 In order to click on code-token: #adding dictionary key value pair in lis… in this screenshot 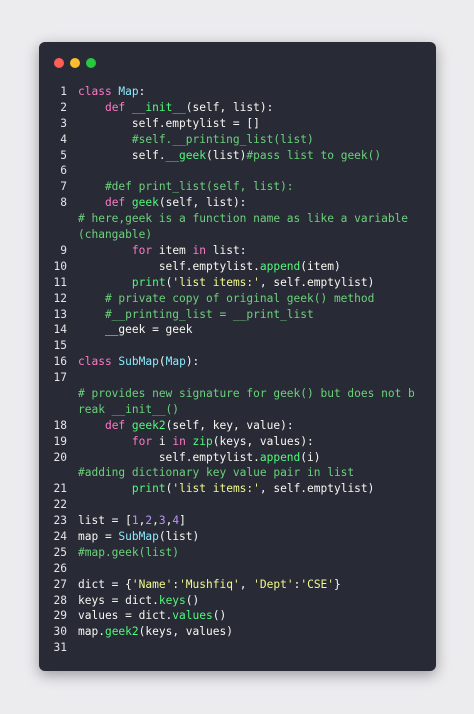, I will do `click(216, 473)`.